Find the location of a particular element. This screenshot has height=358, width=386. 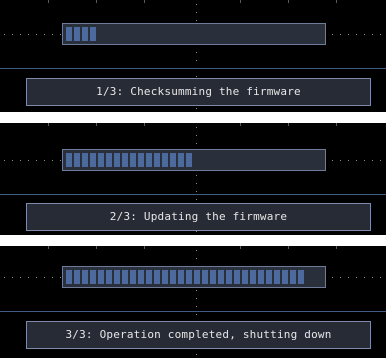

status-message: 3/3: Operation completed, shutting down is located at coordinates (198, 335).